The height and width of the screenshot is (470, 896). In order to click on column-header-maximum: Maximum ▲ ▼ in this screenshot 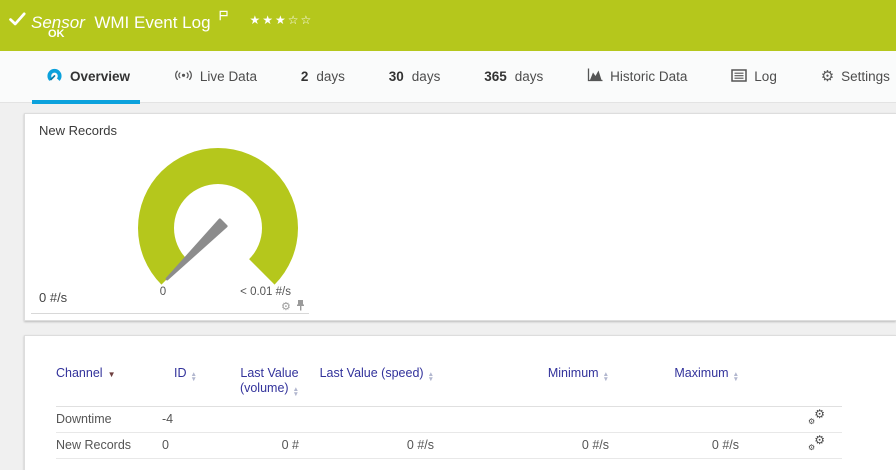, I will do `click(677, 386)`.